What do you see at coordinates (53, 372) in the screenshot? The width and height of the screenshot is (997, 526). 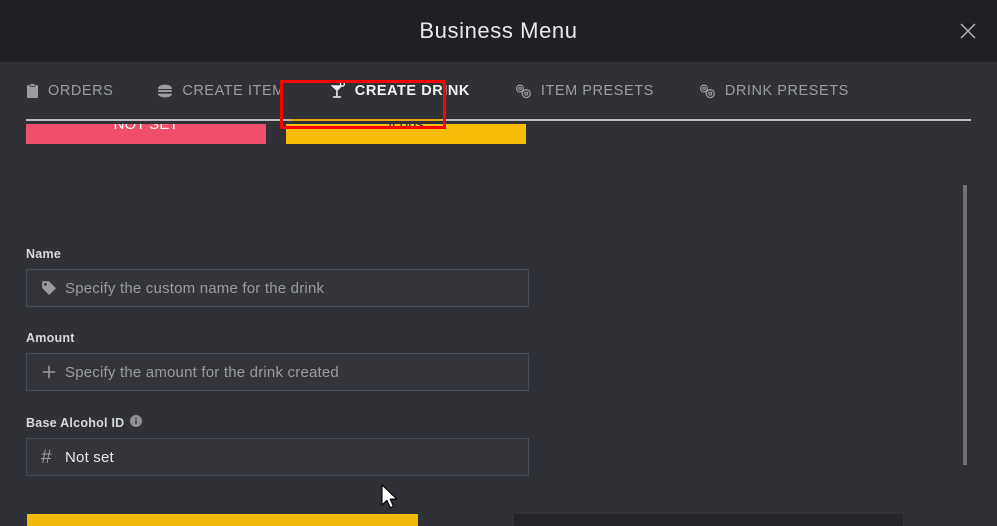 I see `plus-icon` at bounding box center [53, 372].